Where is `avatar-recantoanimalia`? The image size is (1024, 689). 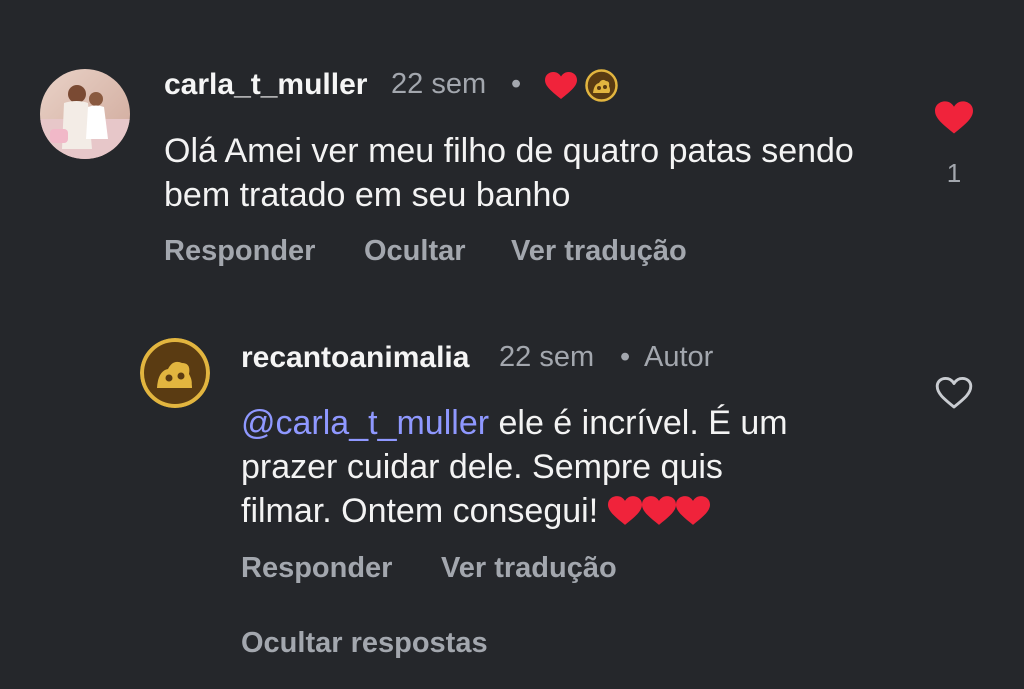
avatar-recantoanimalia is located at coordinates (175, 373).